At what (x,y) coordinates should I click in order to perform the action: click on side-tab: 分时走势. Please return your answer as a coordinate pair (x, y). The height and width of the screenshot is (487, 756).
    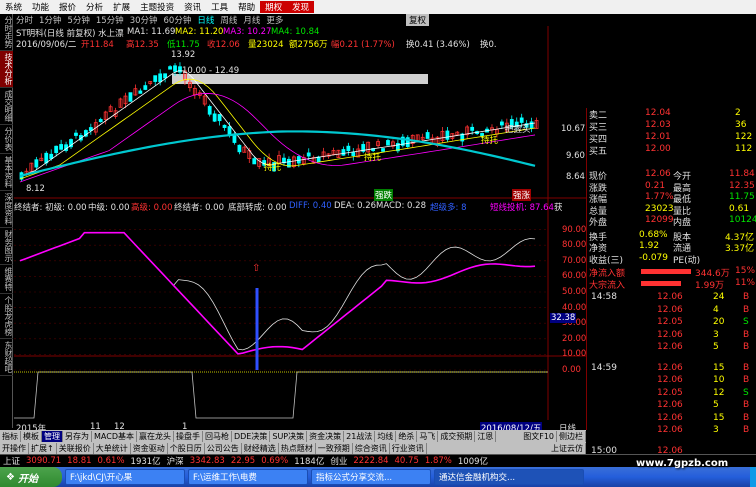
    Looking at the image, I should click on (6, 32).